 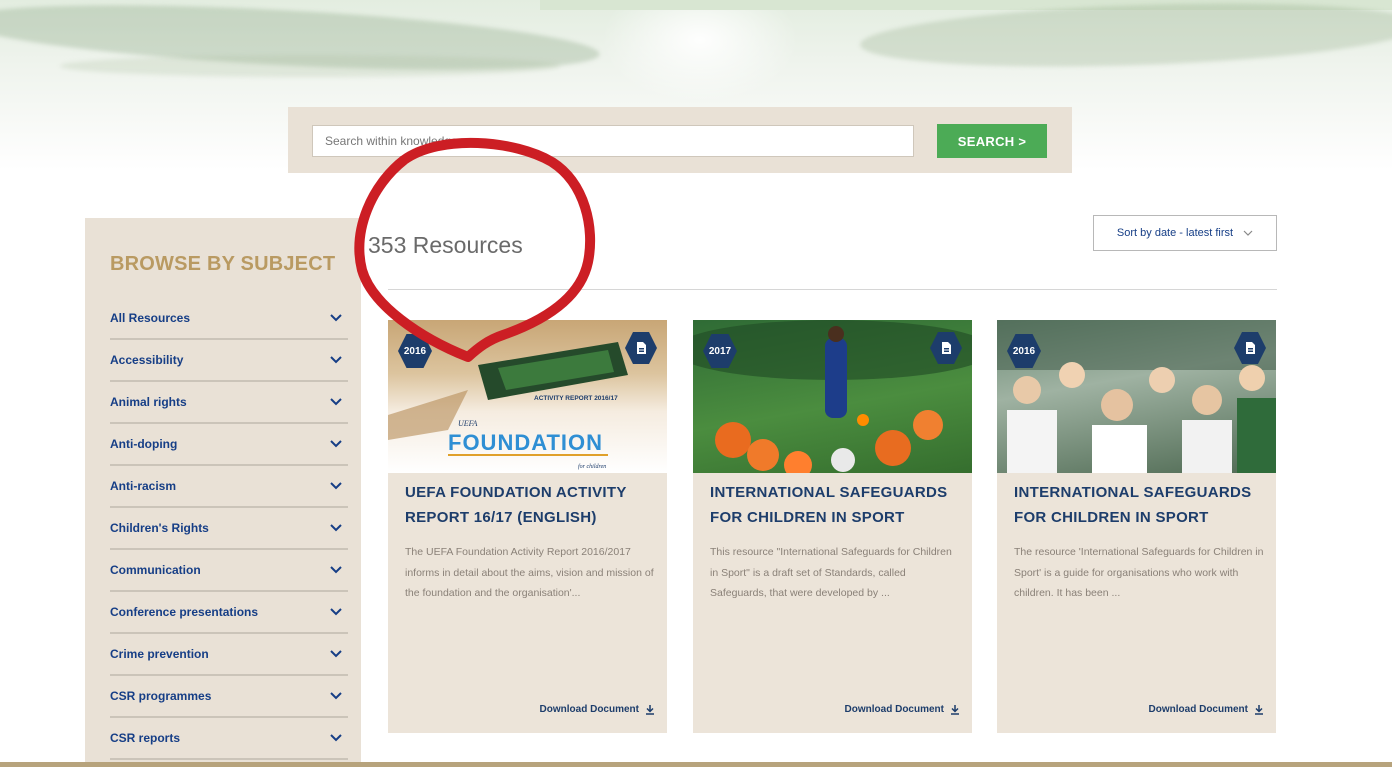 I want to click on subject-item-conference-presentations: Conference presentations, so click(x=229, y=613).